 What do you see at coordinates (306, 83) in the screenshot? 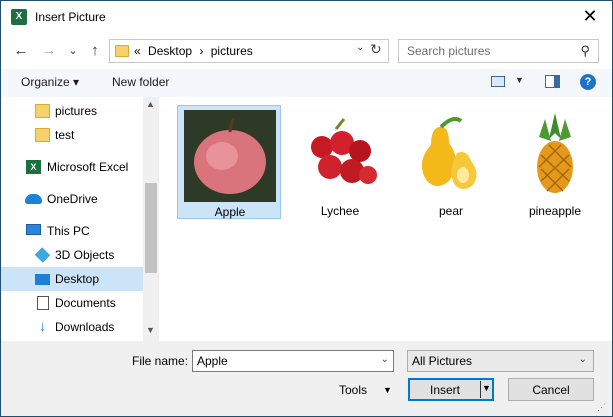
I see `command-bar: Organize ▾ New folder ▼ ?` at bounding box center [306, 83].